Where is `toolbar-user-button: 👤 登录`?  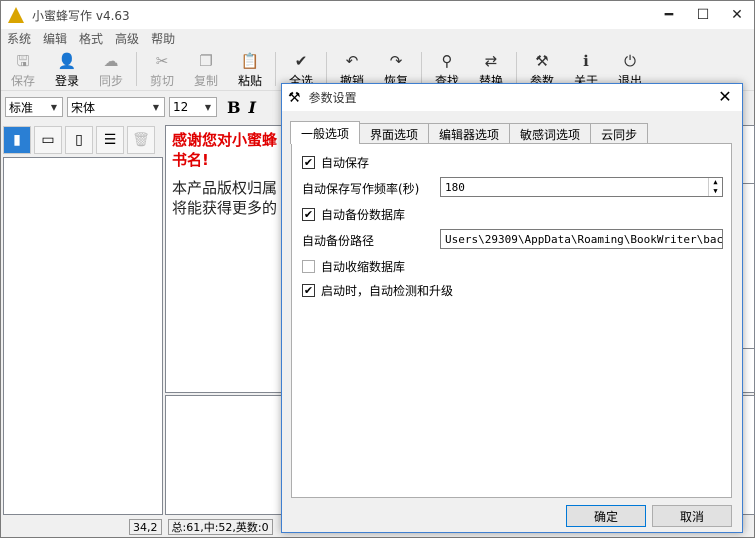
toolbar-user-button: 👤 登录 is located at coordinates (67, 69).